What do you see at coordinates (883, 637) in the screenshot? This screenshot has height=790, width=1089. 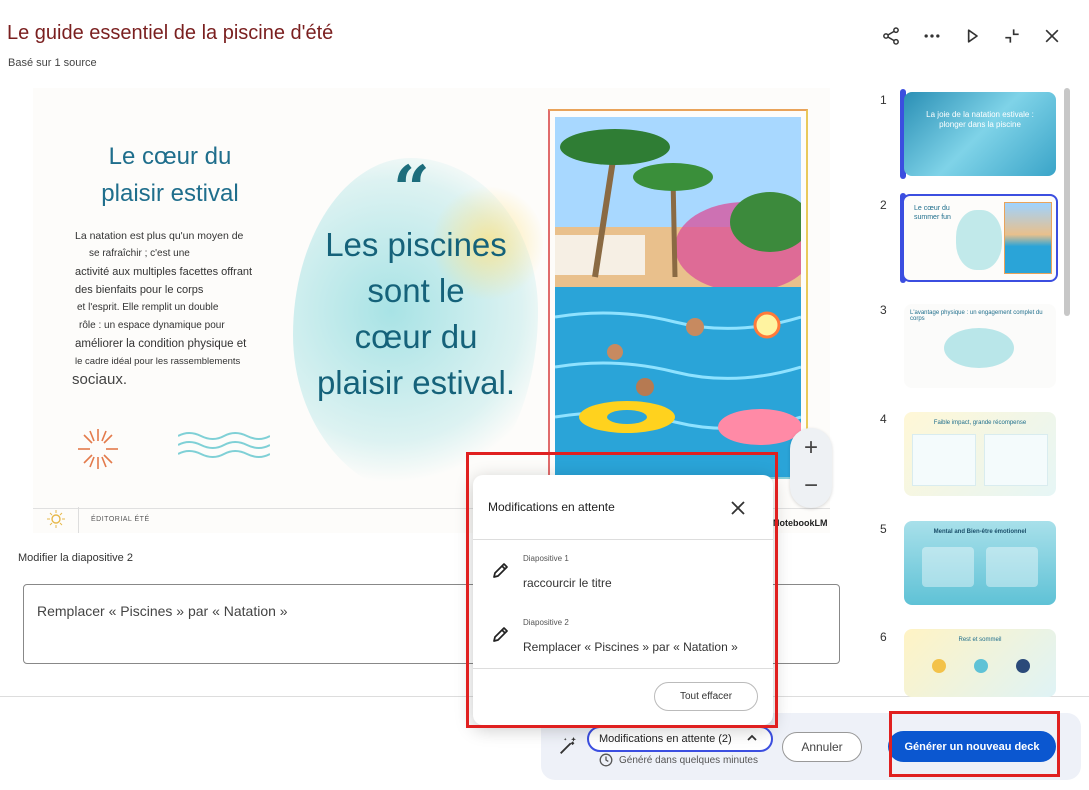 I see `thumbnail-number: 6` at bounding box center [883, 637].